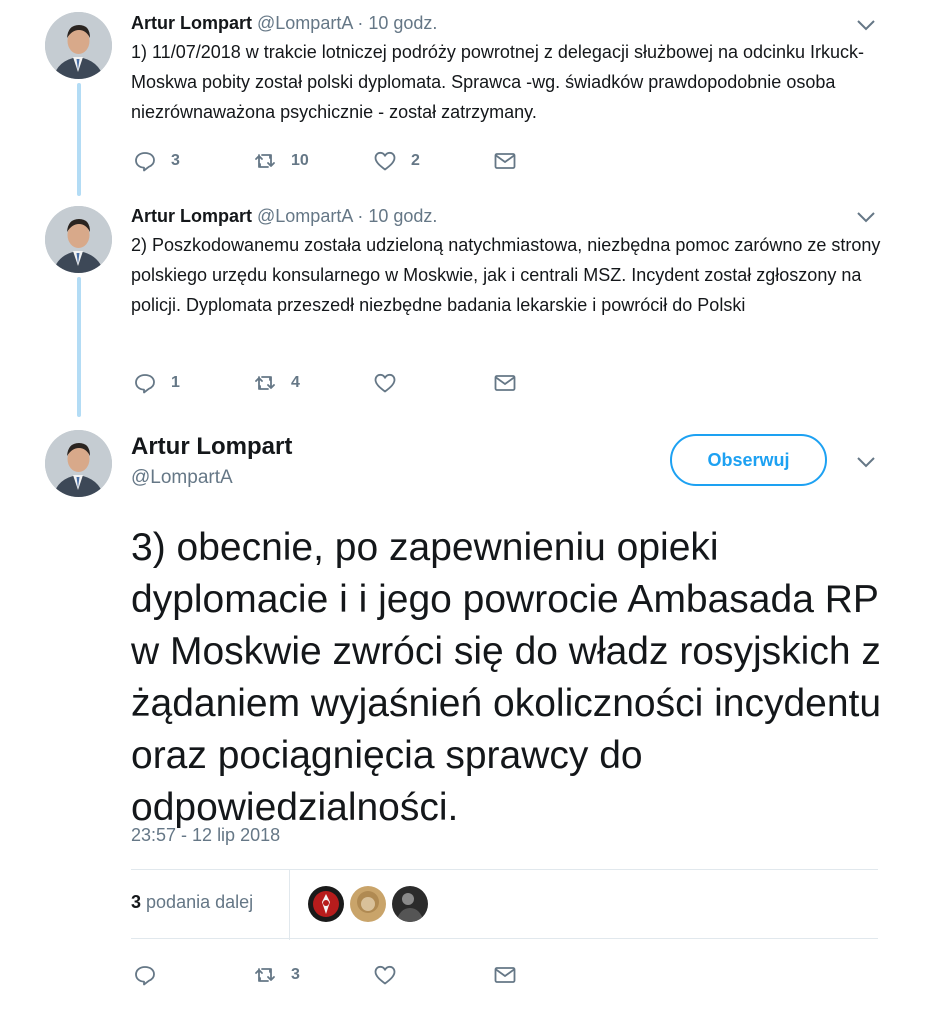 The height and width of the screenshot is (1024, 927). I want to click on vertical-divider, so click(289, 905).